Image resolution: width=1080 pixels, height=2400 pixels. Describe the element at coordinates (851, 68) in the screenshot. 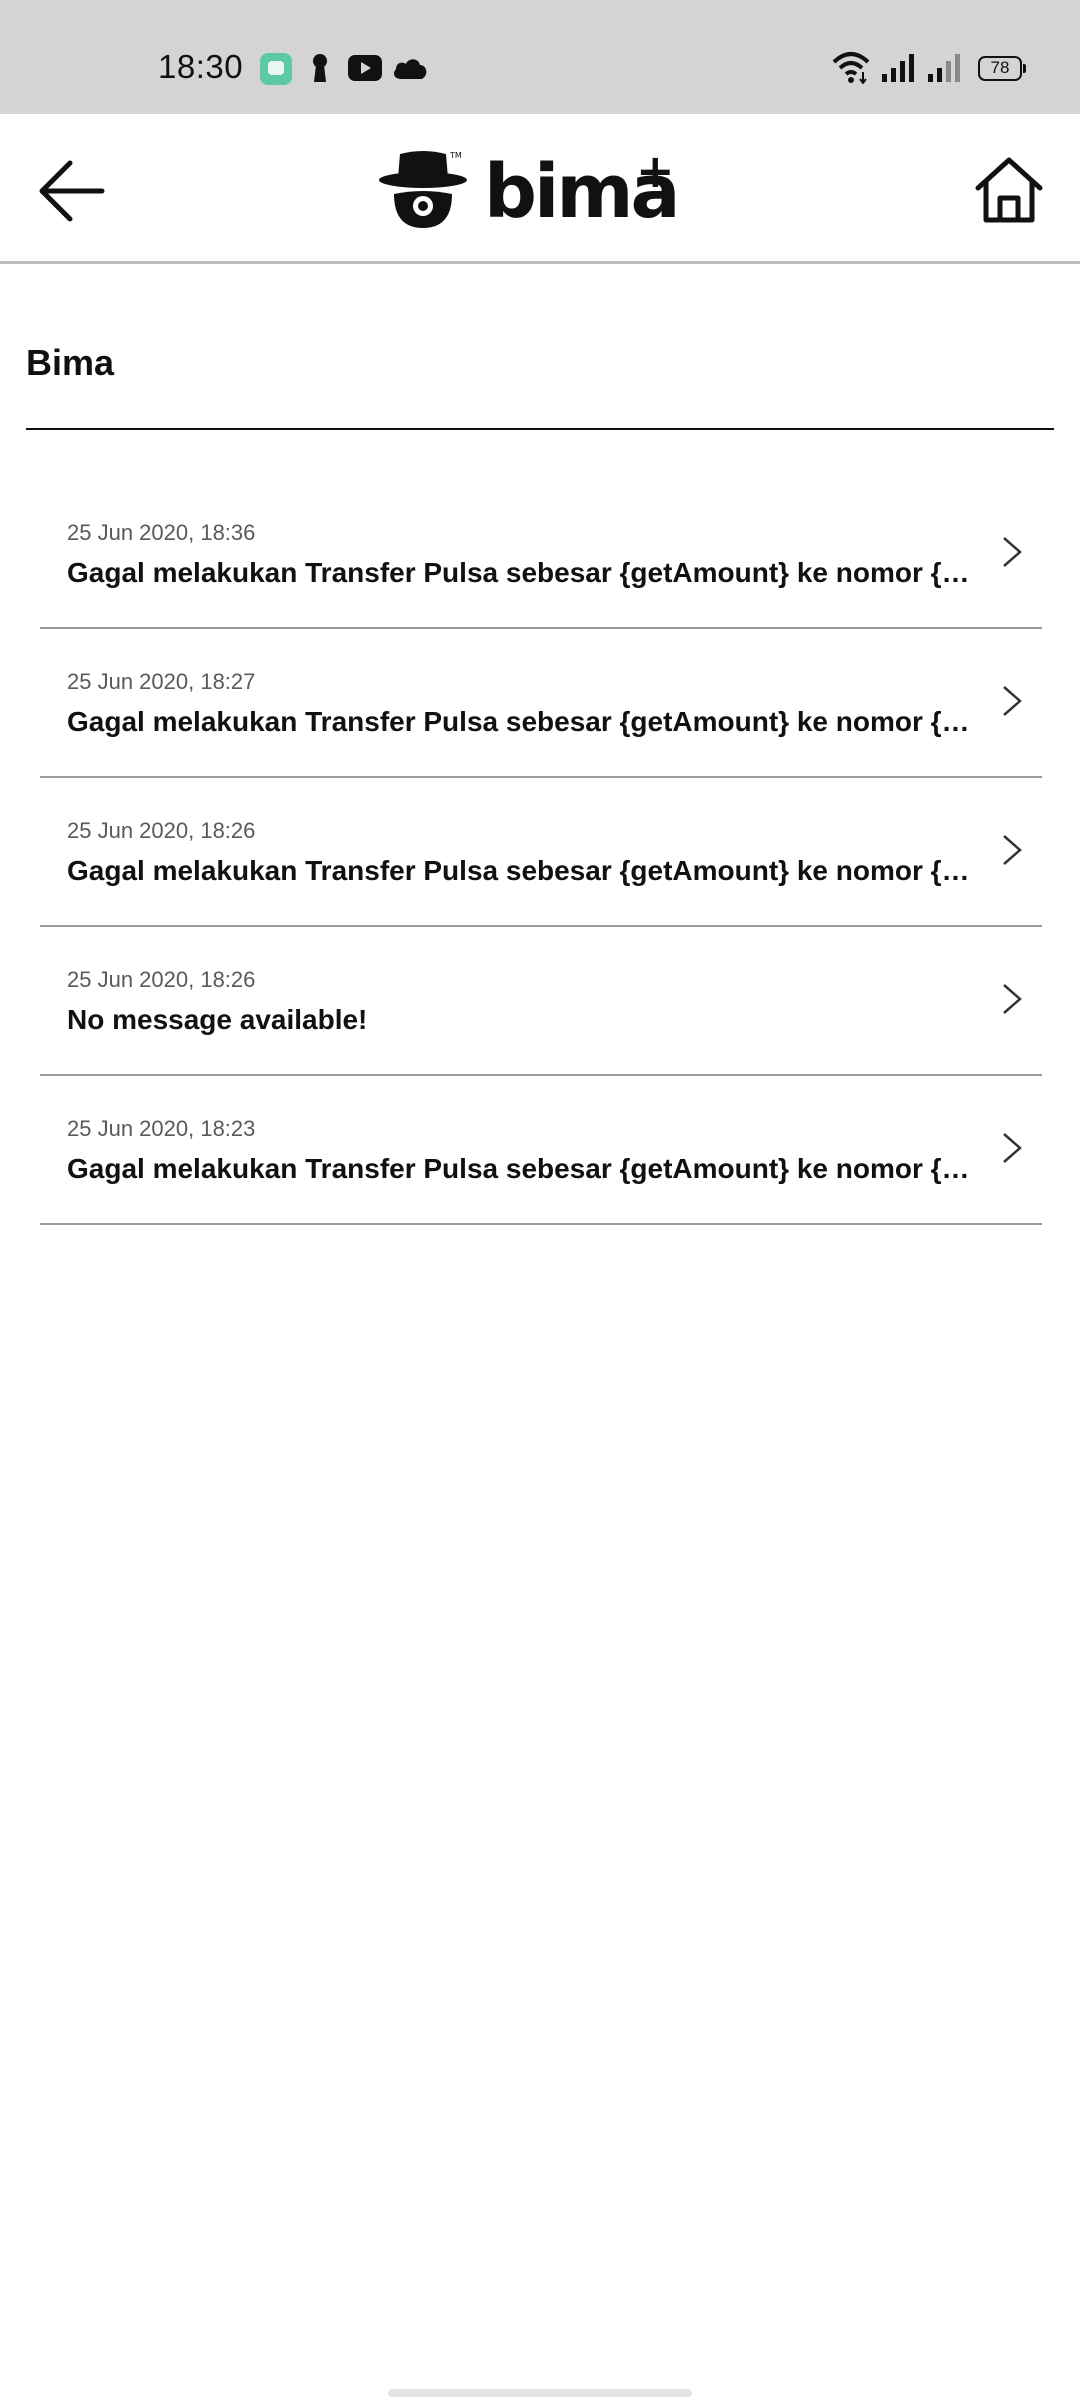

I see `wifi-icon` at that location.